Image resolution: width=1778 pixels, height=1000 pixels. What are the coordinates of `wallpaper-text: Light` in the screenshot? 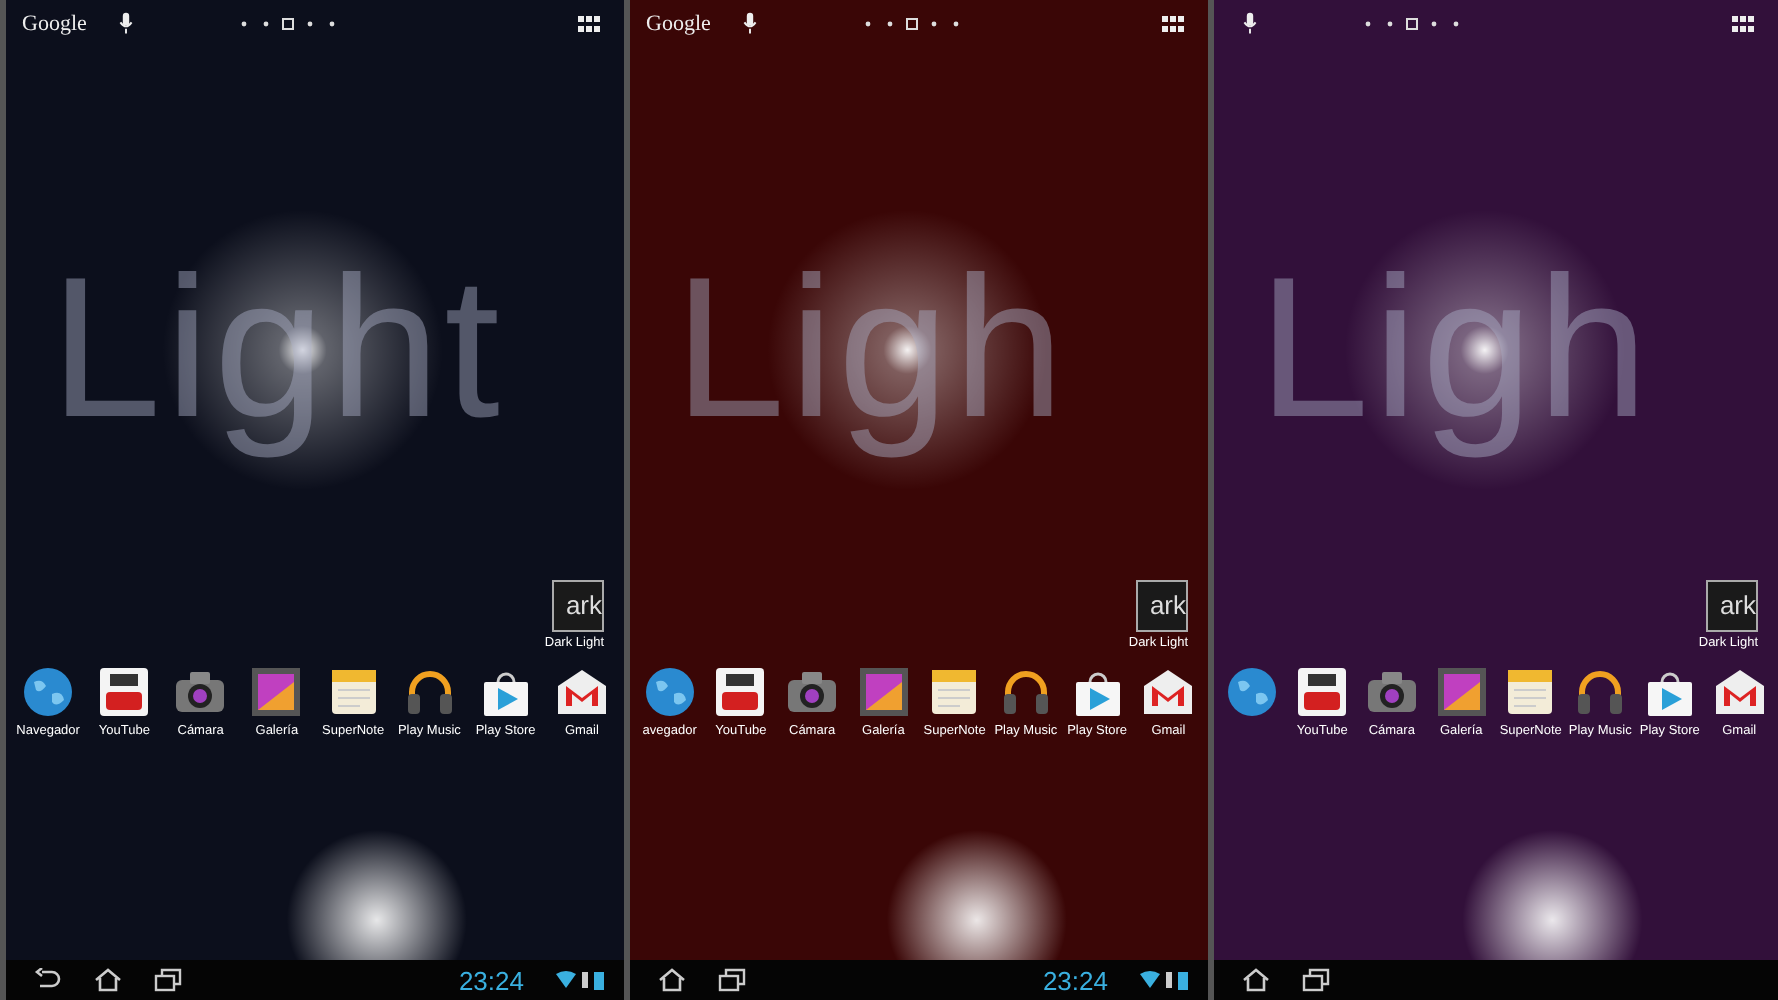 It's located at (277, 348).